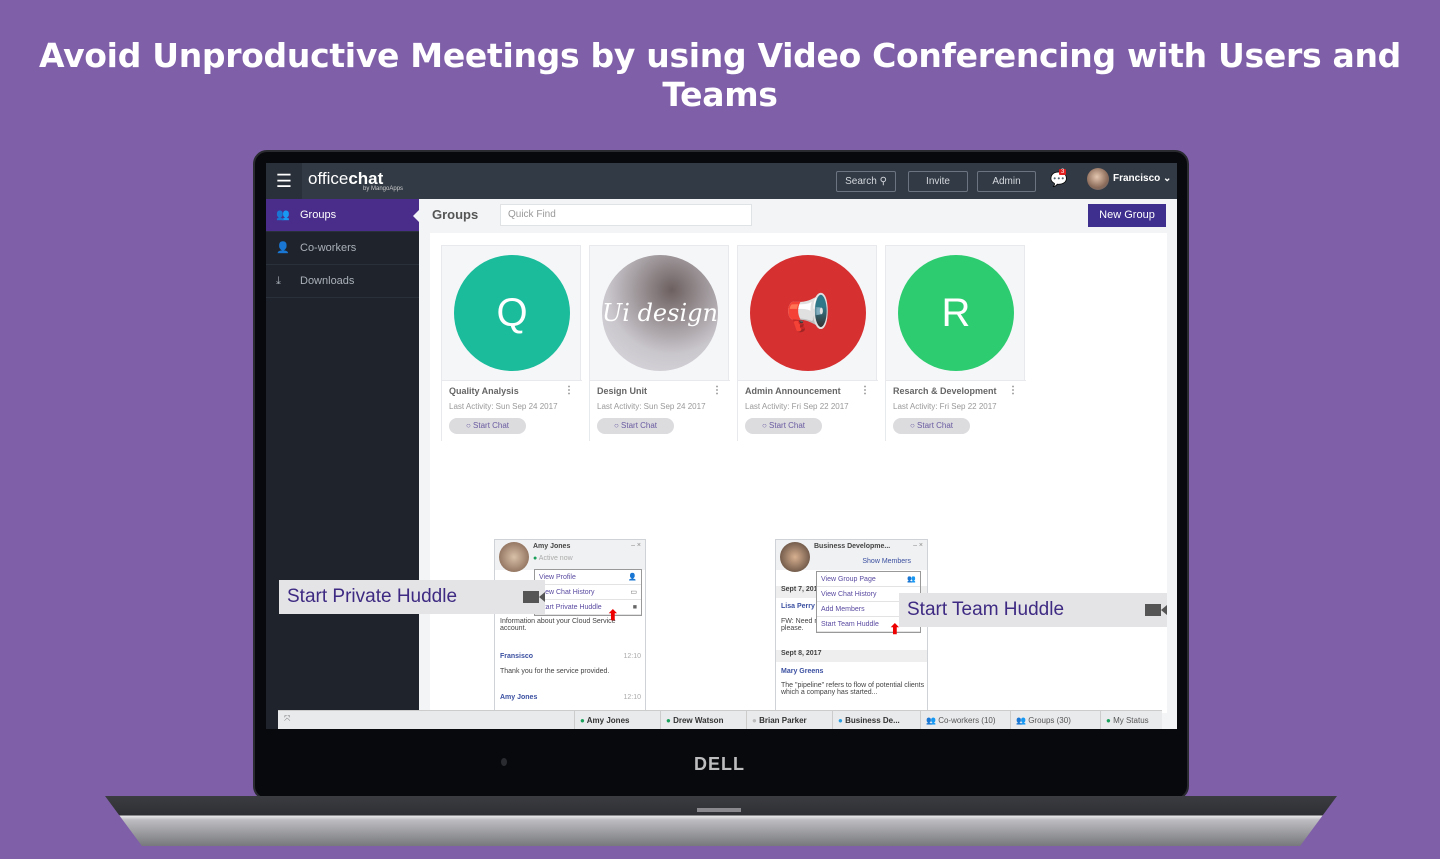 This screenshot has height=859, width=1440. What do you see at coordinates (588, 577) in the screenshot?
I see `menu-item-view-profile: View Profile 👤` at bounding box center [588, 577].